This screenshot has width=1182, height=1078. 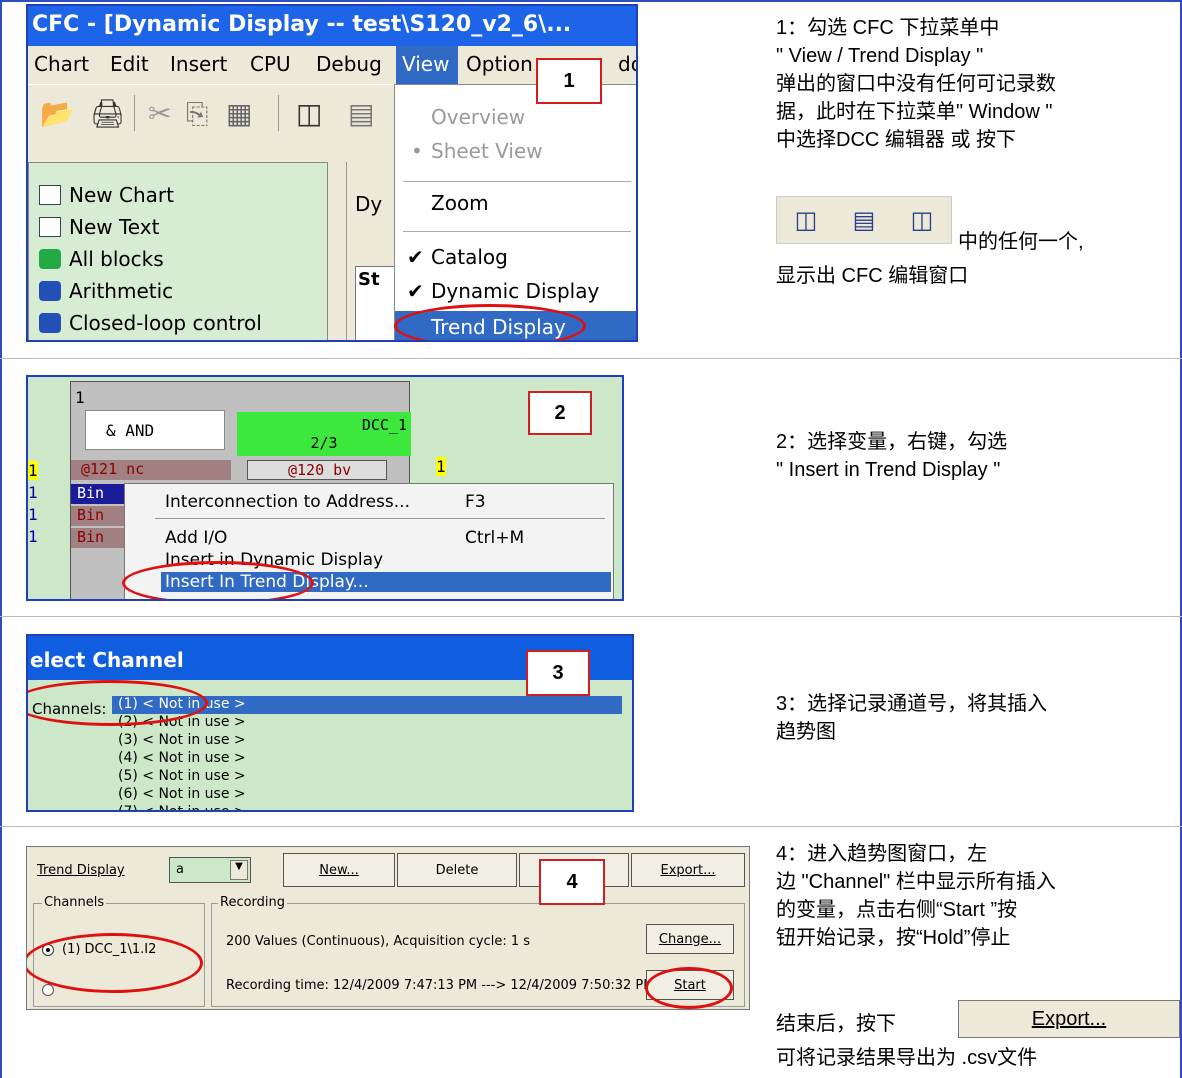 I want to click on step3-description: 3：选择记录通道号，将其插入 趋势图, so click(x=911, y=718).